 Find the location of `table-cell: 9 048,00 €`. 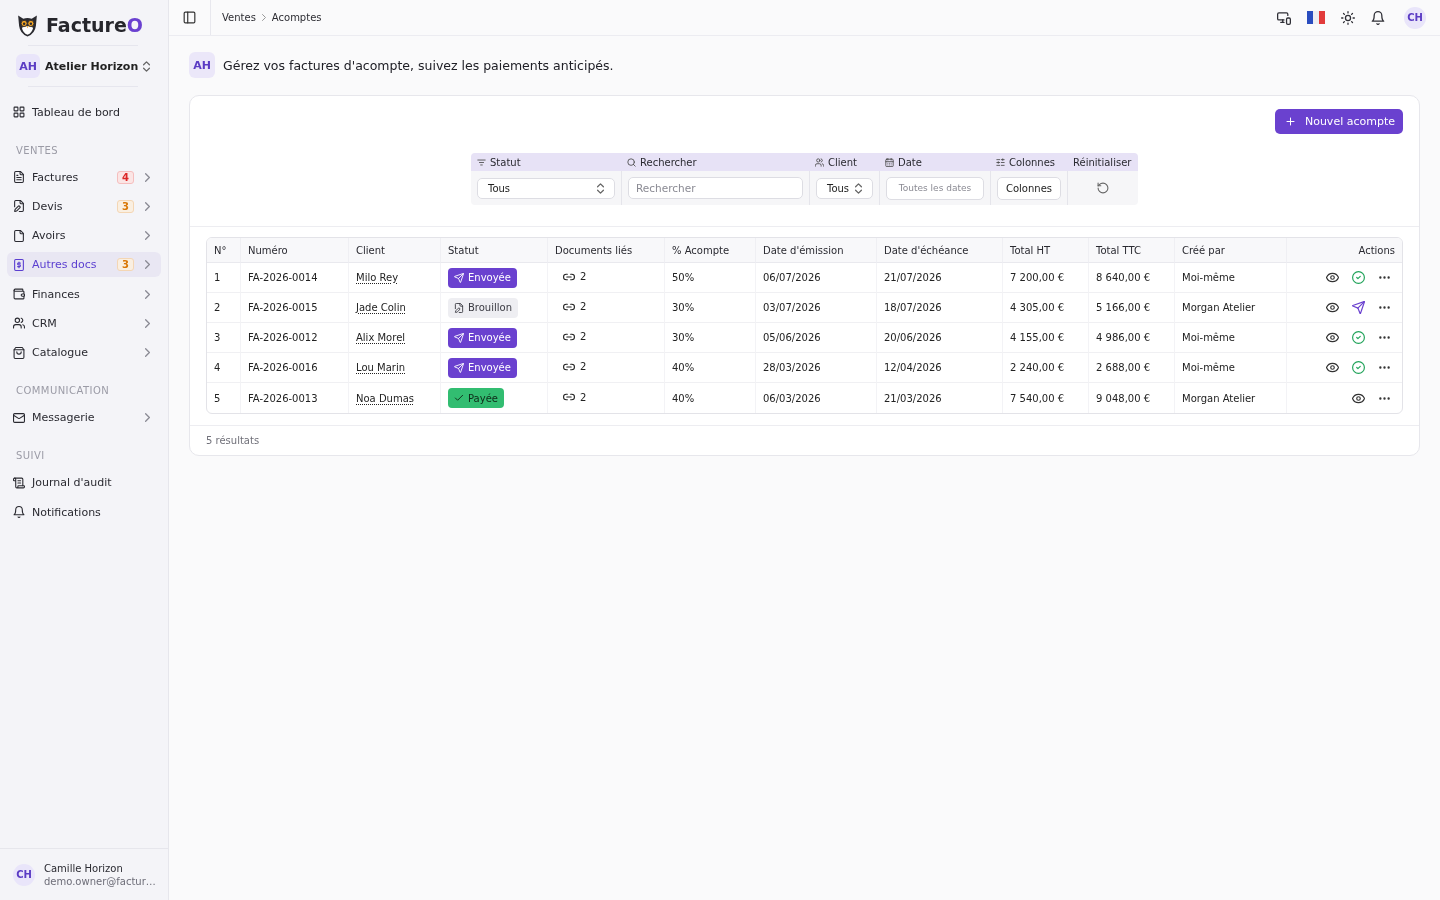

table-cell: 9 048,00 € is located at coordinates (1132, 398).